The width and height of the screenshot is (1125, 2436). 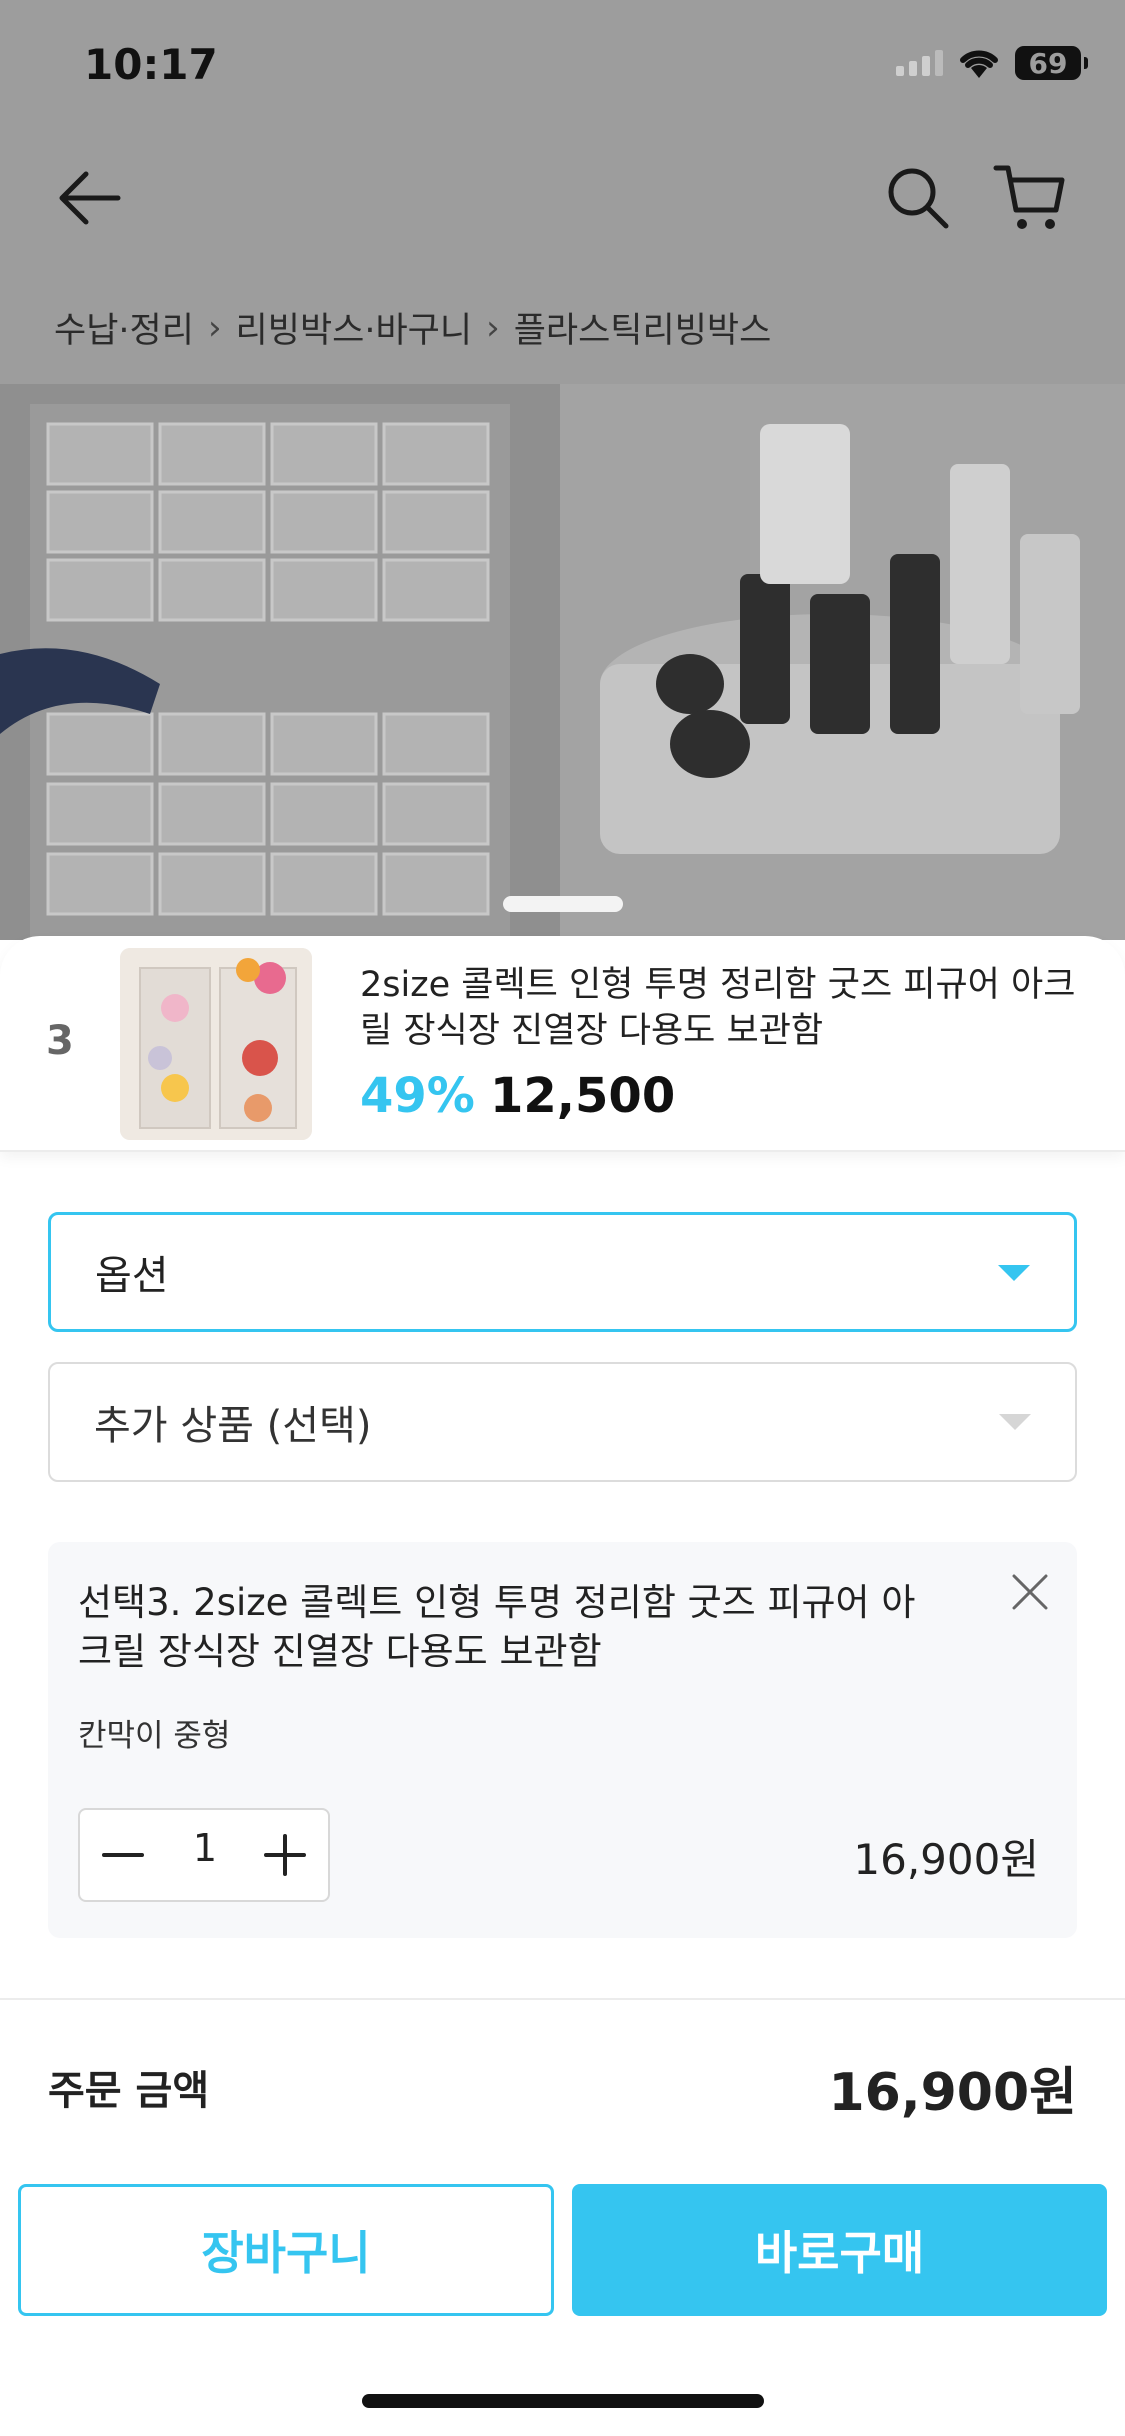 What do you see at coordinates (354, 327) in the screenshot?
I see `breadcrumb-item: 리빙박스·바구니` at bounding box center [354, 327].